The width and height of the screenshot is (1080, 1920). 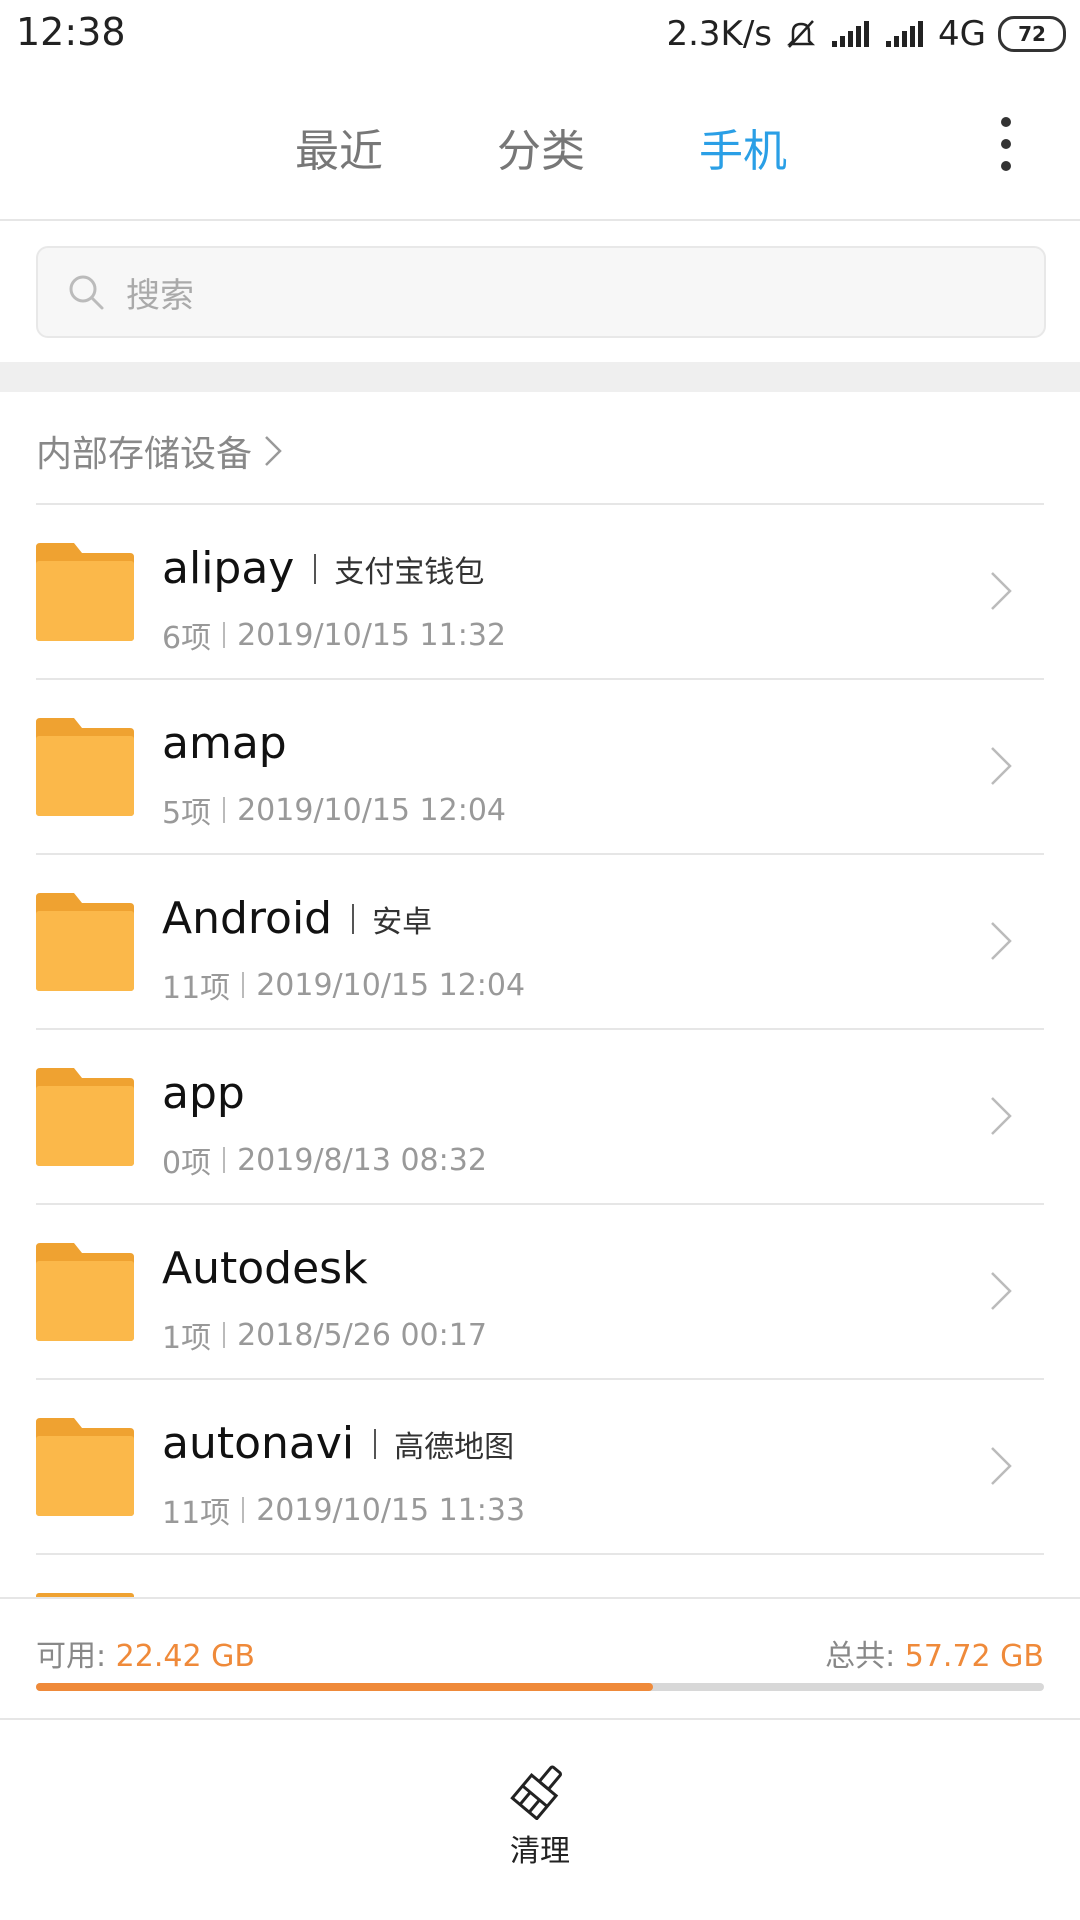 I want to click on file-name: Android, so click(x=247, y=918).